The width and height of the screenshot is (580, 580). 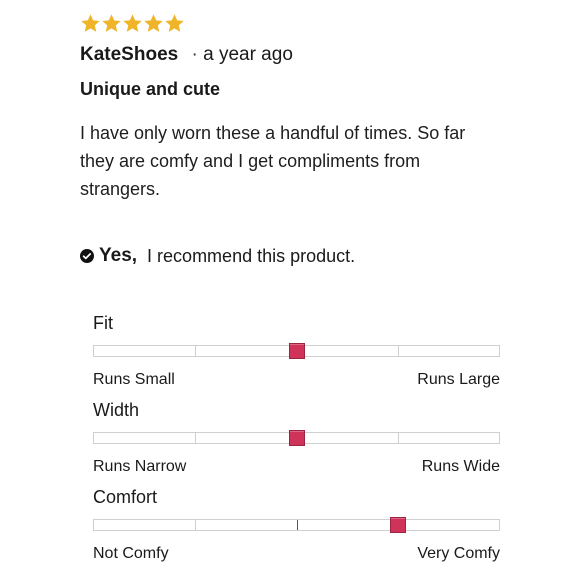 I want to click on width-slider-thumb, so click(x=296, y=438).